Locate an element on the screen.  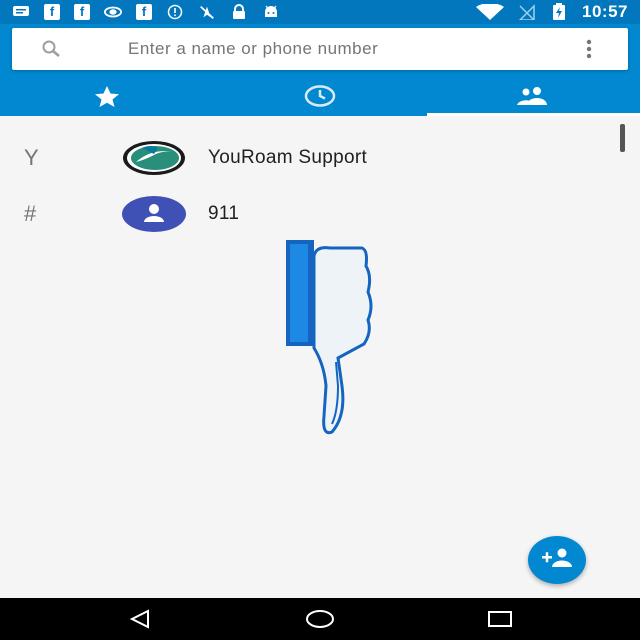
star-icon is located at coordinates (107, 98).